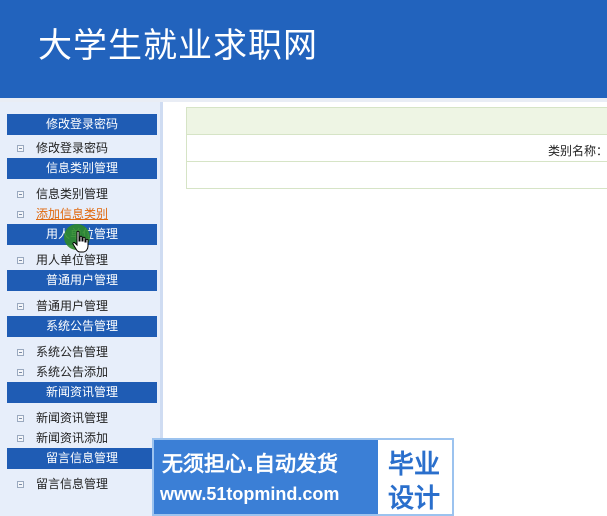 The image size is (607, 516). What do you see at coordinates (414, 465) in the screenshot?
I see `watermark-tag-line1: 毕业` at bounding box center [414, 465].